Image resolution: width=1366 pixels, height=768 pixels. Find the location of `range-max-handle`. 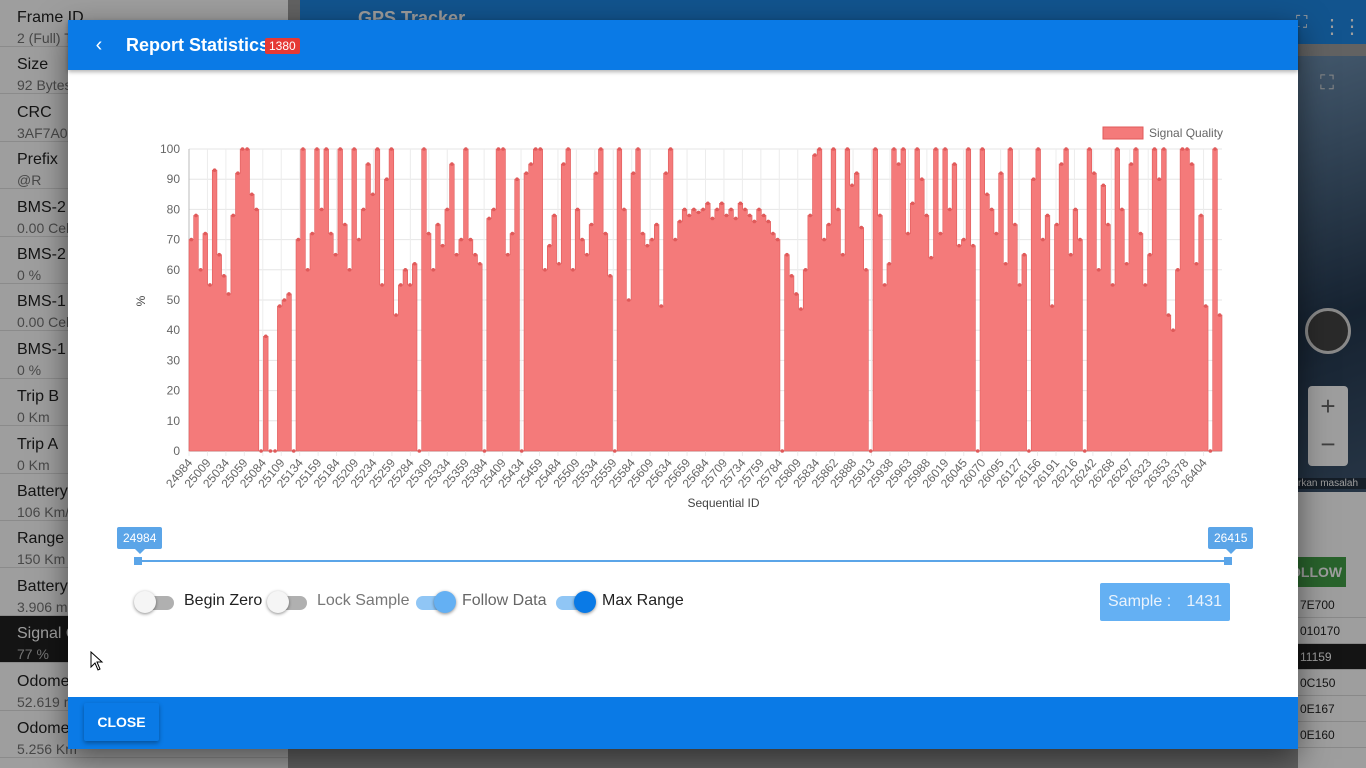

range-max-handle is located at coordinates (1228, 561).